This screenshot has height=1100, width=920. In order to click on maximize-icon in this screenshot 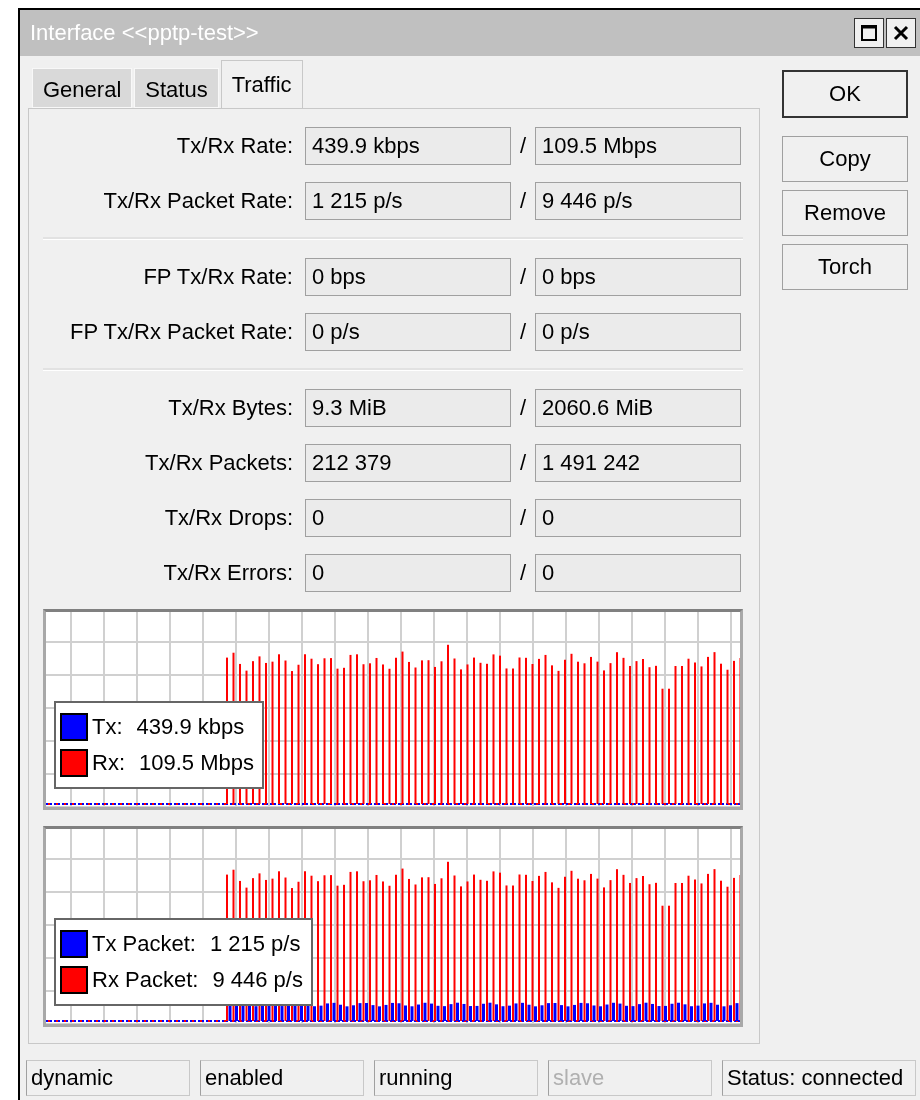, I will do `click(869, 33)`.